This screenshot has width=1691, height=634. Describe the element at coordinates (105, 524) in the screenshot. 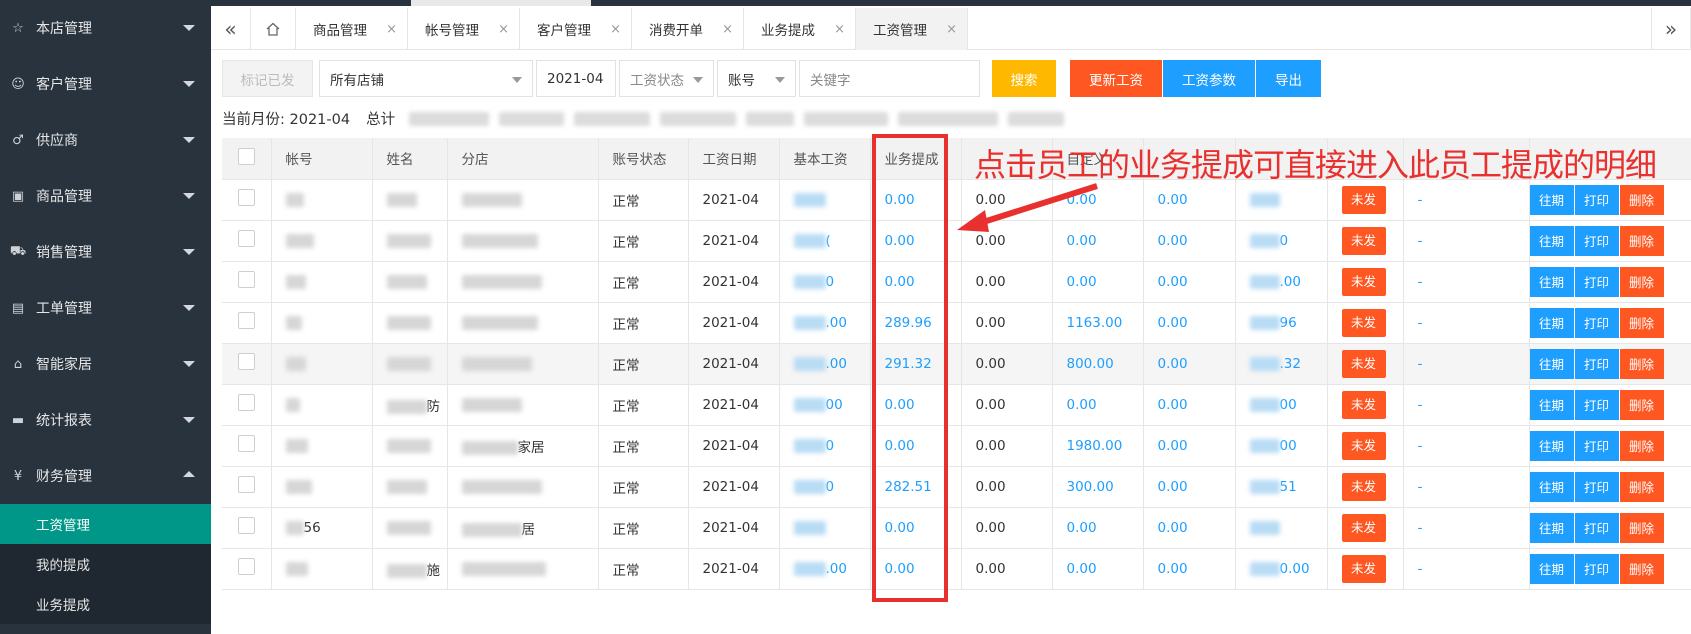

I see `sidebar-subitem: 工资管理` at that location.